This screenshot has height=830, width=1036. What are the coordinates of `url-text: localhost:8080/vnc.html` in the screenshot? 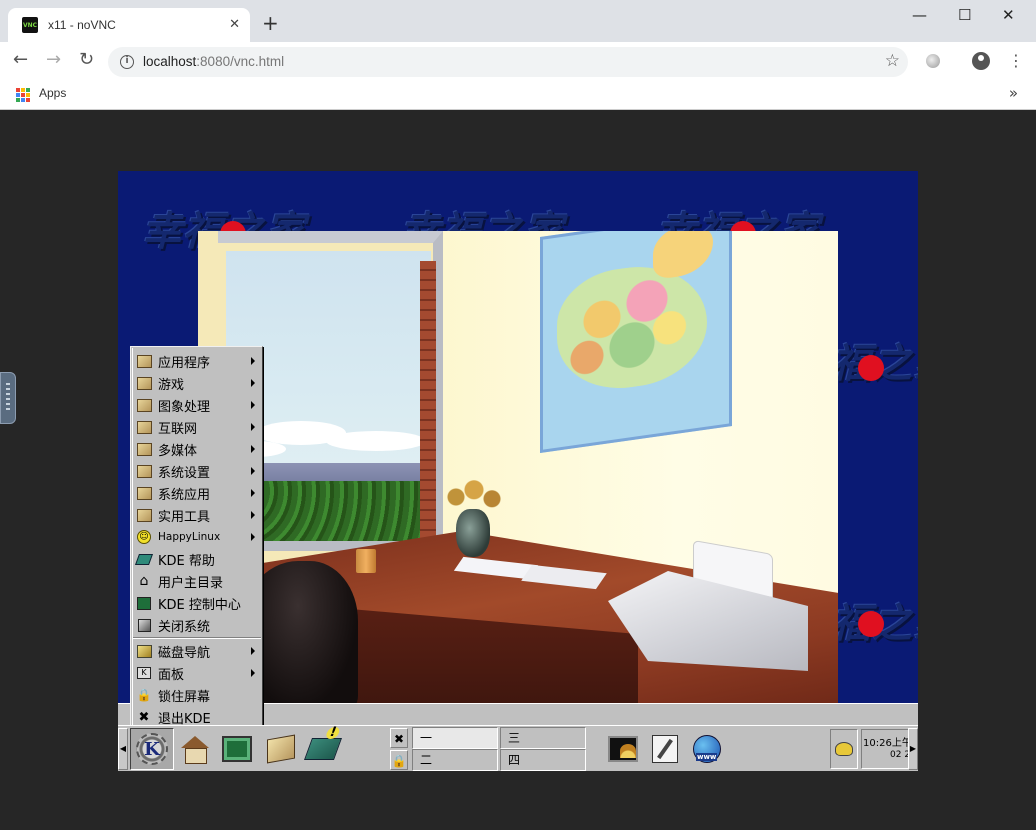 It's located at (213, 61).